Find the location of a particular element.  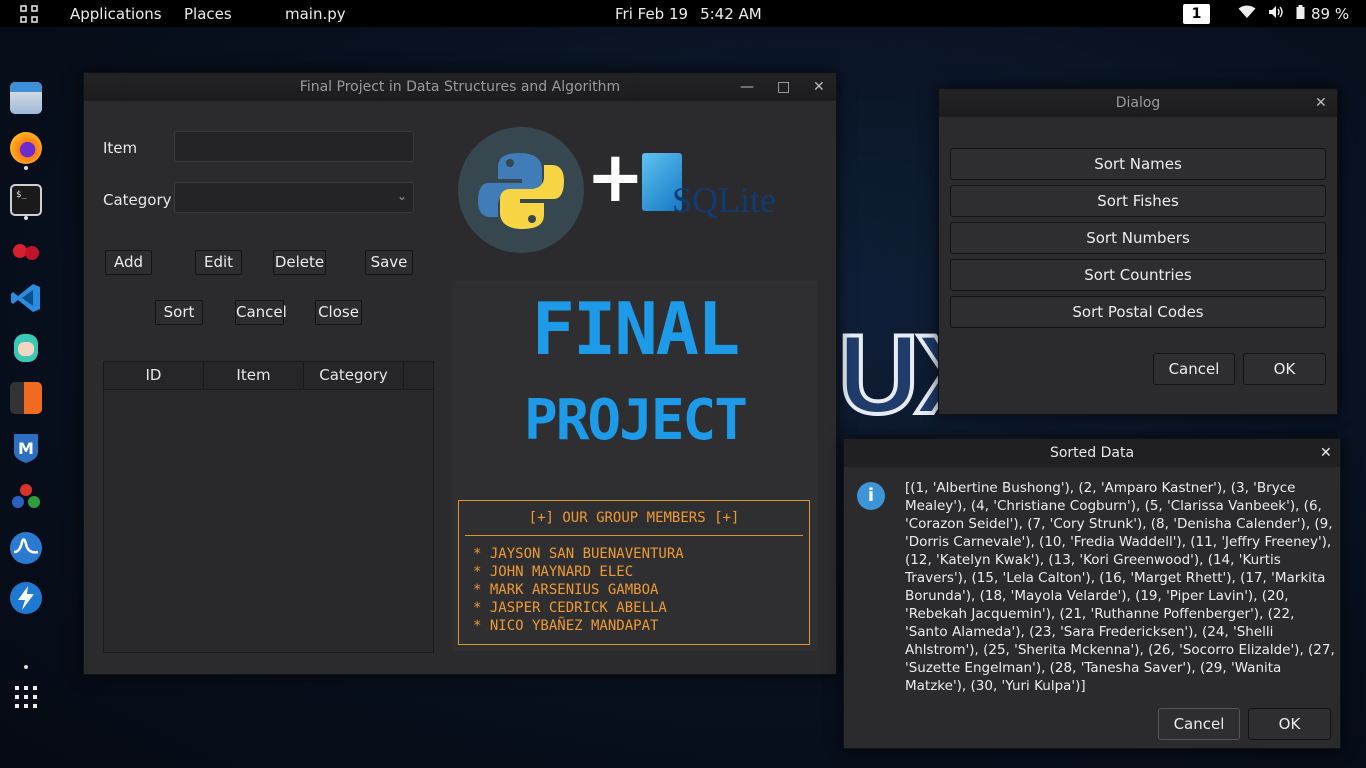

member-item: * NICO YBAÑEZ MANDAPAT is located at coordinates (566, 626).